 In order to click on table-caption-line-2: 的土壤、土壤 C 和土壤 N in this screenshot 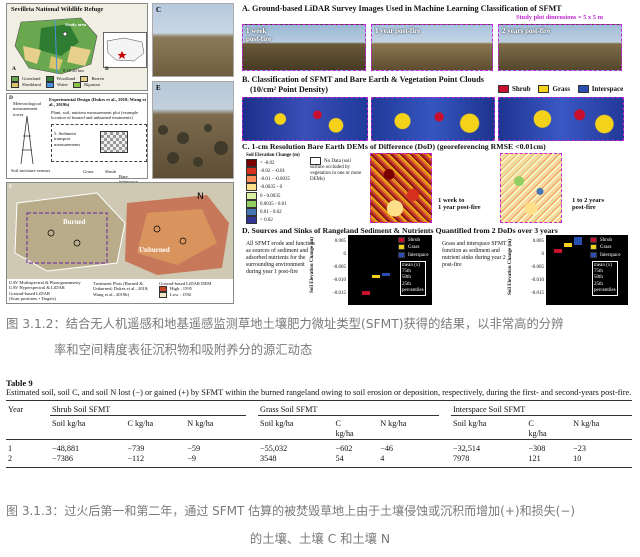, I will do `click(320, 539)`.